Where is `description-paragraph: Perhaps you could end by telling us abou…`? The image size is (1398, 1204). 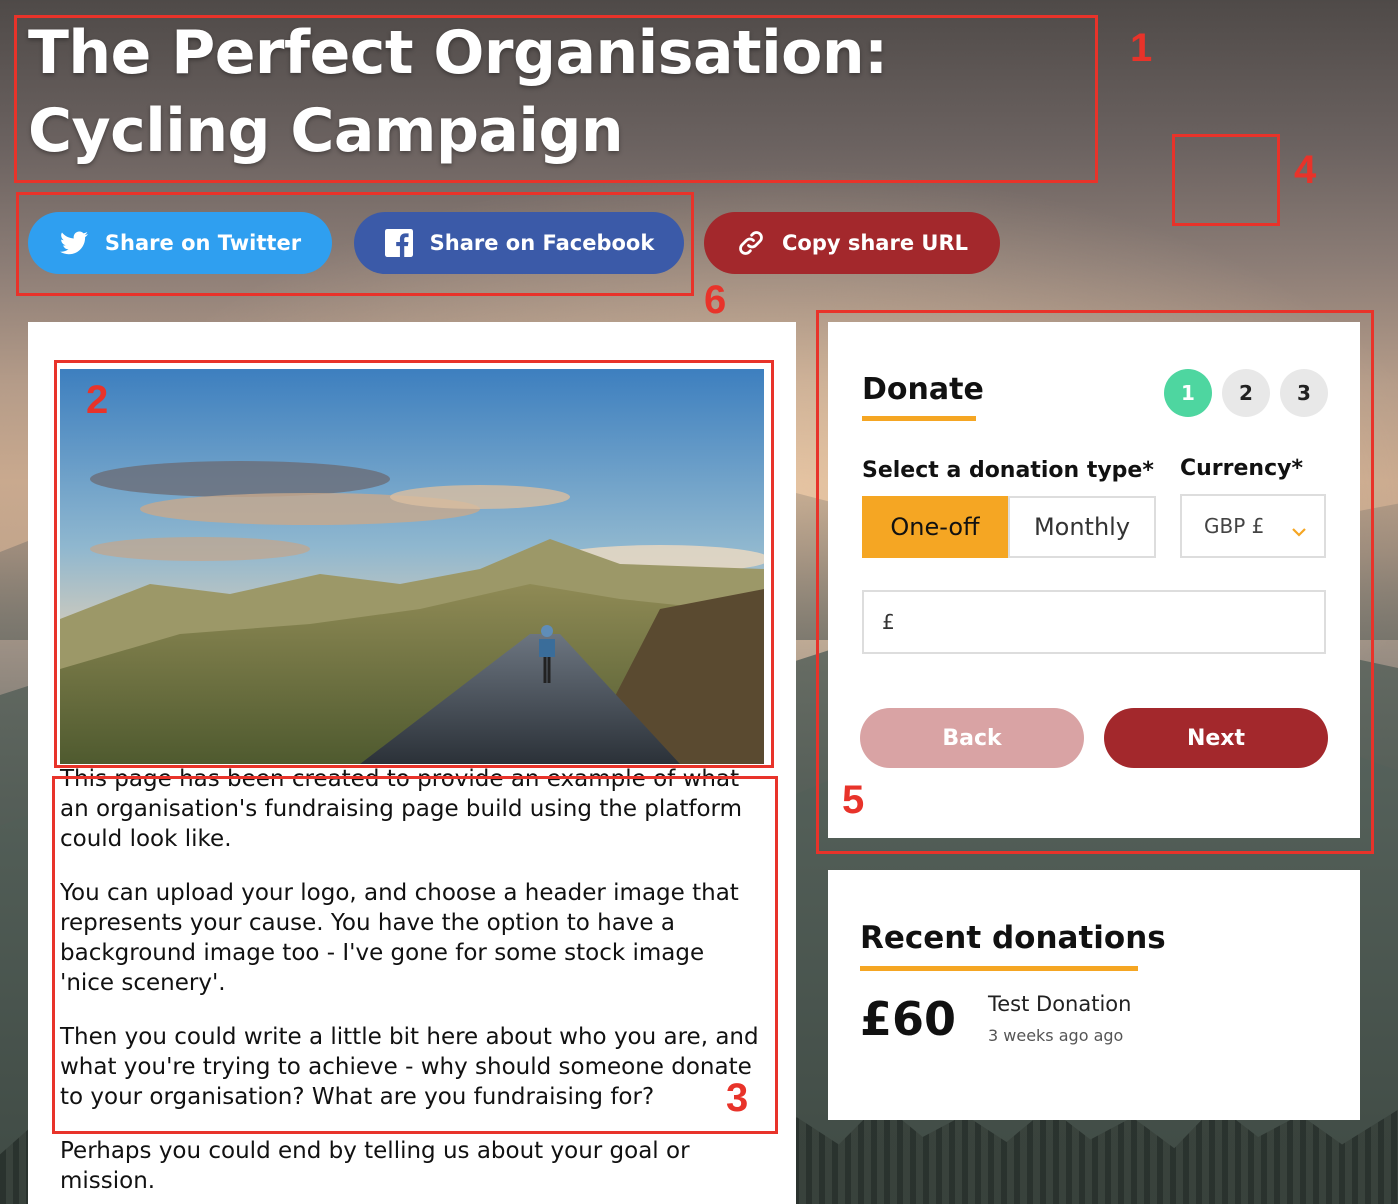
description-paragraph: Perhaps you could end by telling us abou… is located at coordinates (375, 1166).